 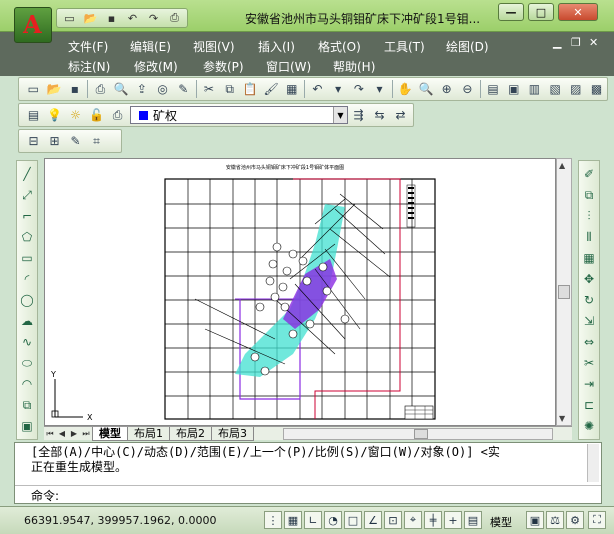 What do you see at coordinates (33, 89) in the screenshot?
I see `qnew-icon: ▭` at bounding box center [33, 89].